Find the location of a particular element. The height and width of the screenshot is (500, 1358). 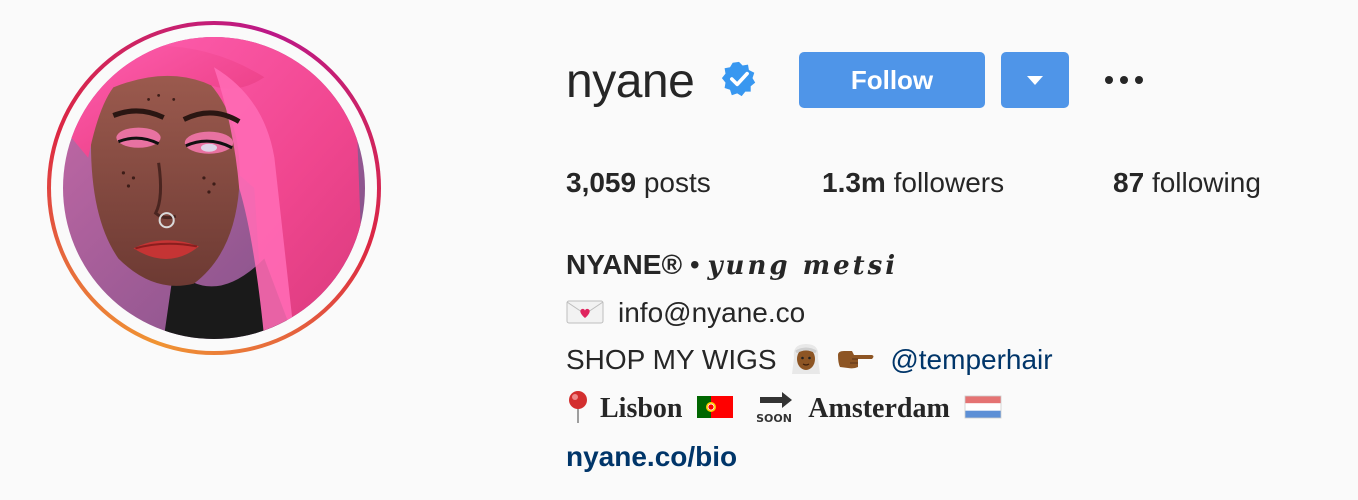

soon-label: SOON is located at coordinates (774, 418).